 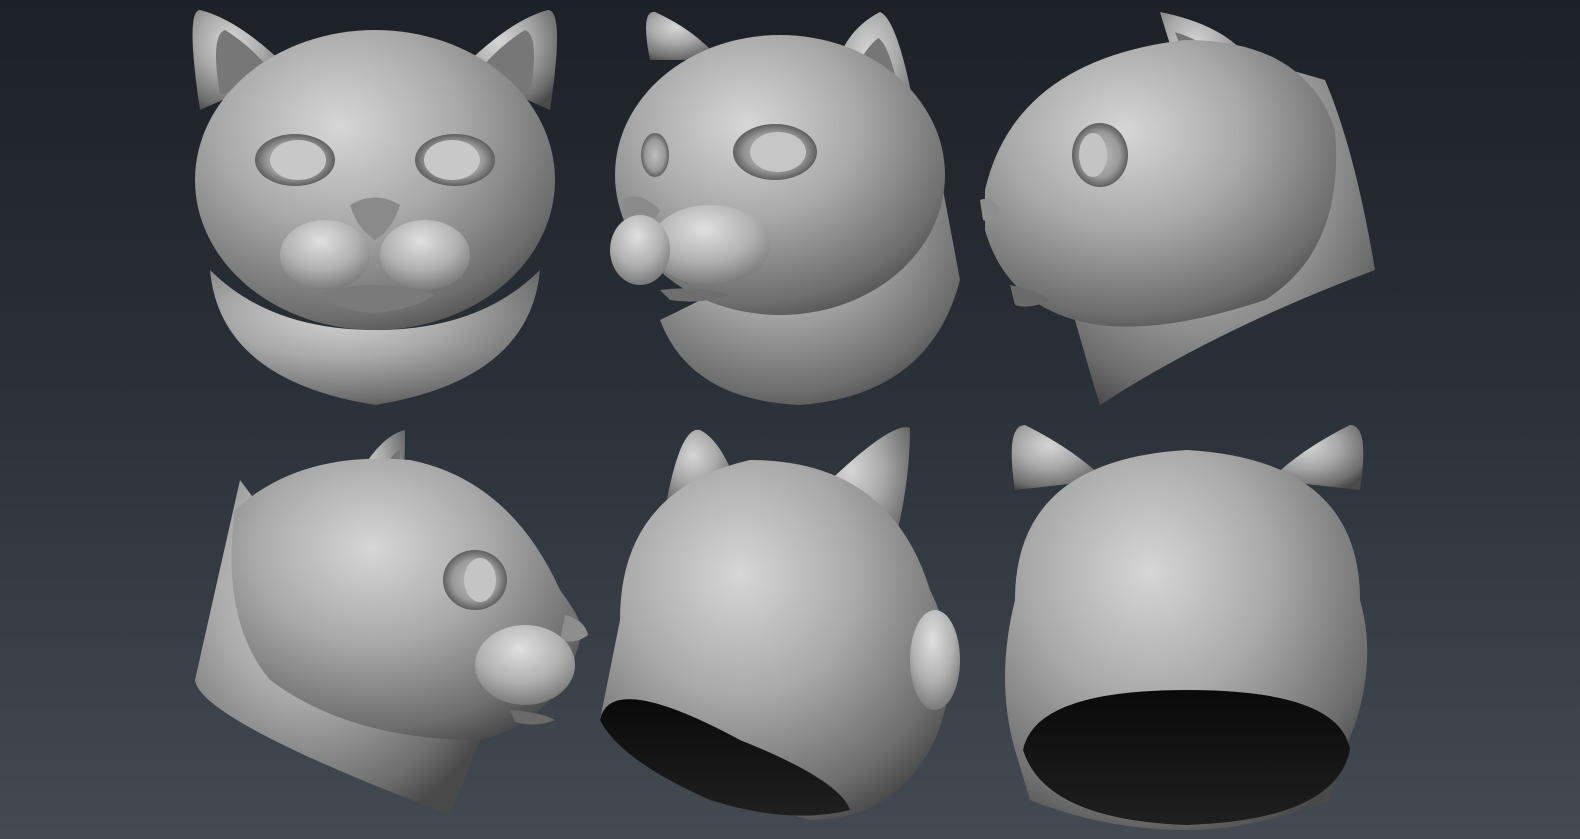 What do you see at coordinates (780, 623) in the screenshot?
I see `back-three-quarter-view` at bounding box center [780, 623].